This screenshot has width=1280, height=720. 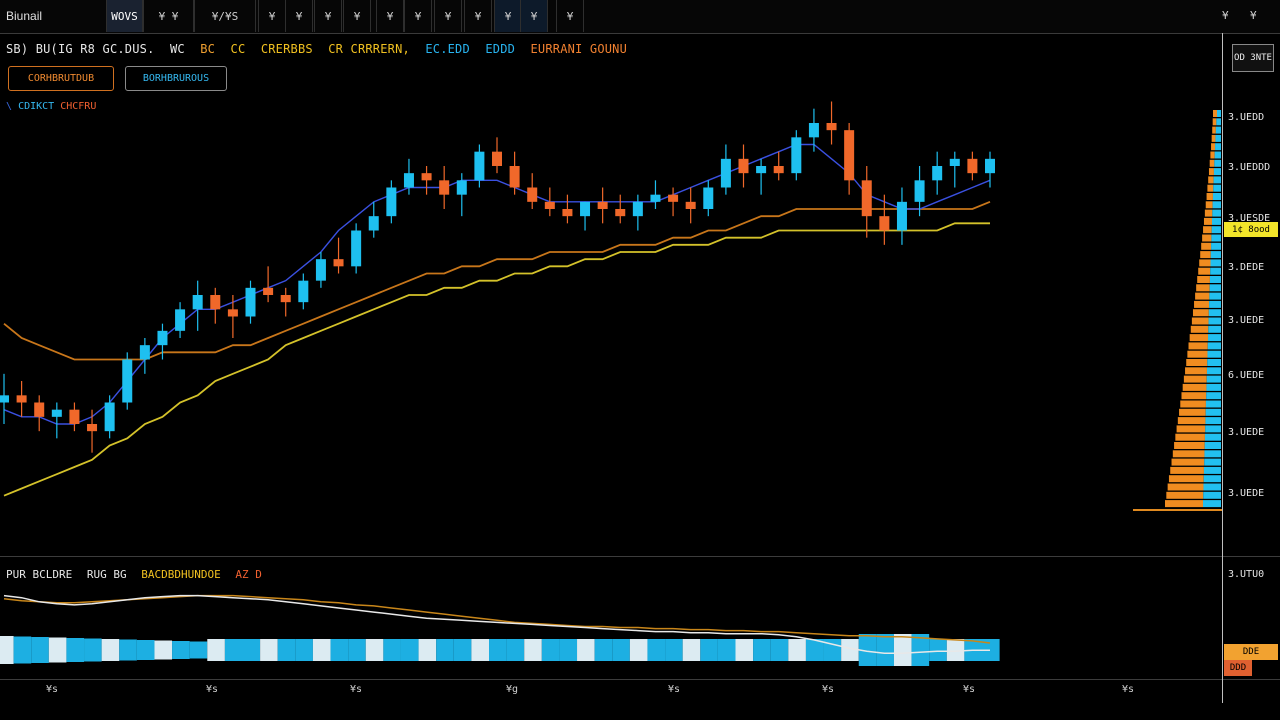 What do you see at coordinates (1246, 117) in the screenshot?
I see `price-scale-label: 3.UEDD` at bounding box center [1246, 117].